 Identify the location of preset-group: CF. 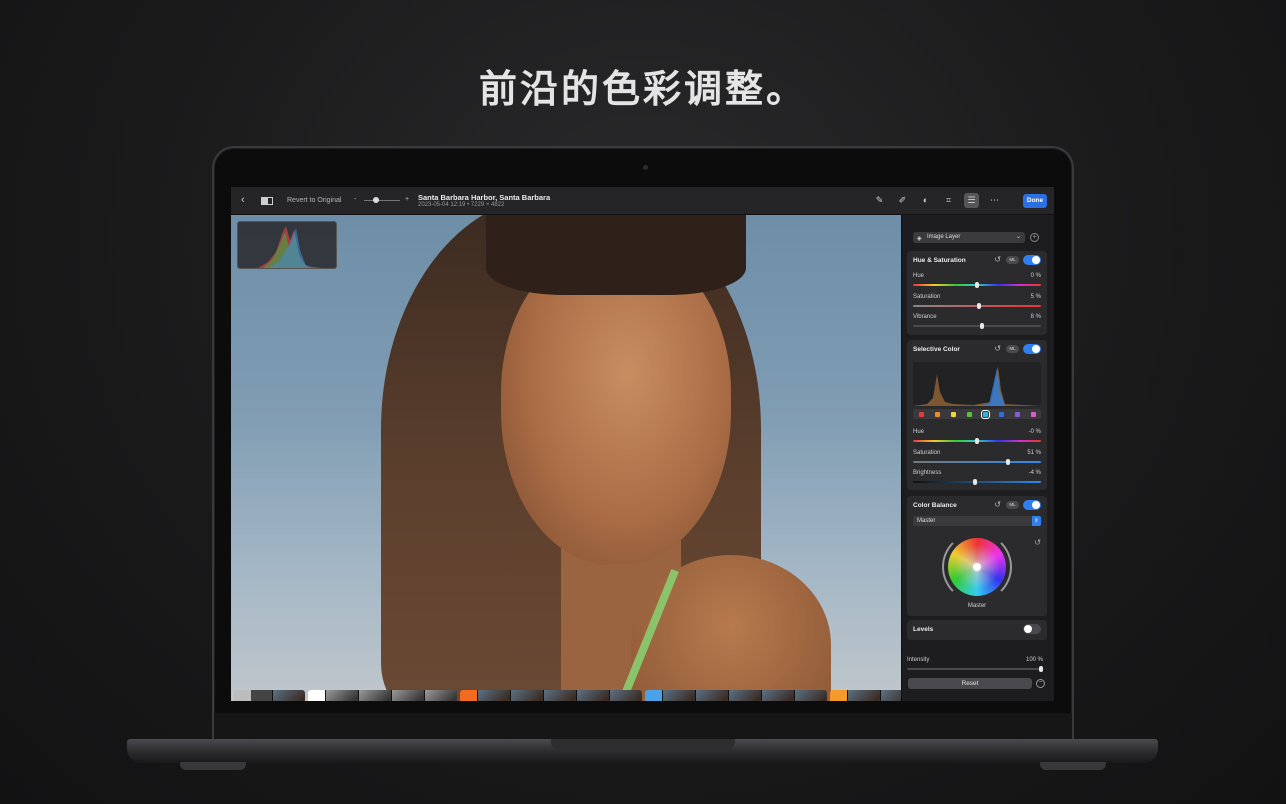
(736, 695).